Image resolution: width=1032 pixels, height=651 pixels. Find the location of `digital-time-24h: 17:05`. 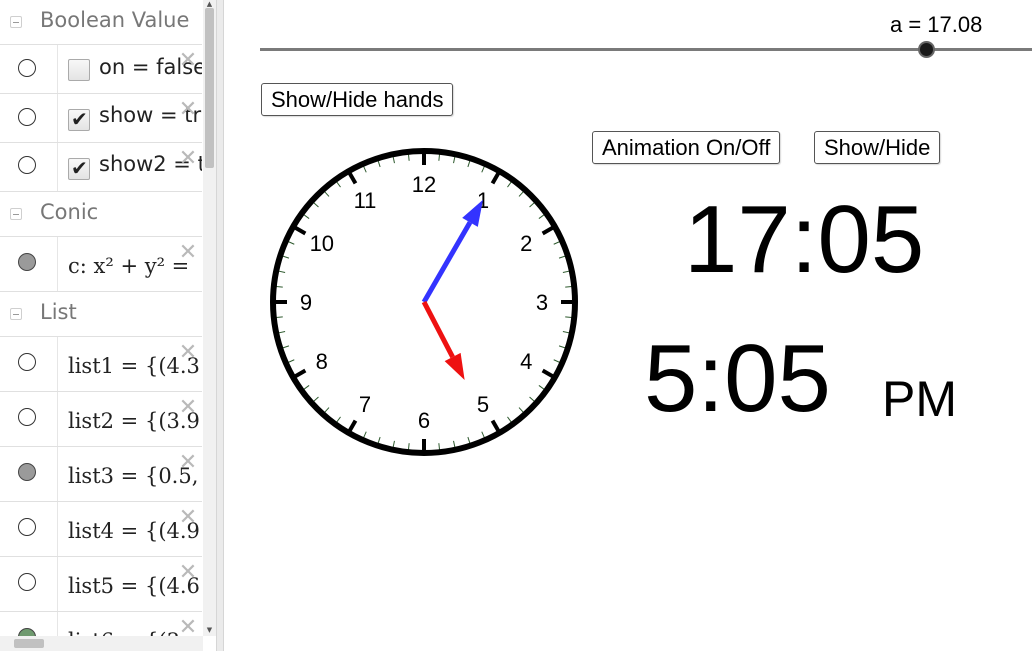

digital-time-24h: 17:05 is located at coordinates (804, 239).